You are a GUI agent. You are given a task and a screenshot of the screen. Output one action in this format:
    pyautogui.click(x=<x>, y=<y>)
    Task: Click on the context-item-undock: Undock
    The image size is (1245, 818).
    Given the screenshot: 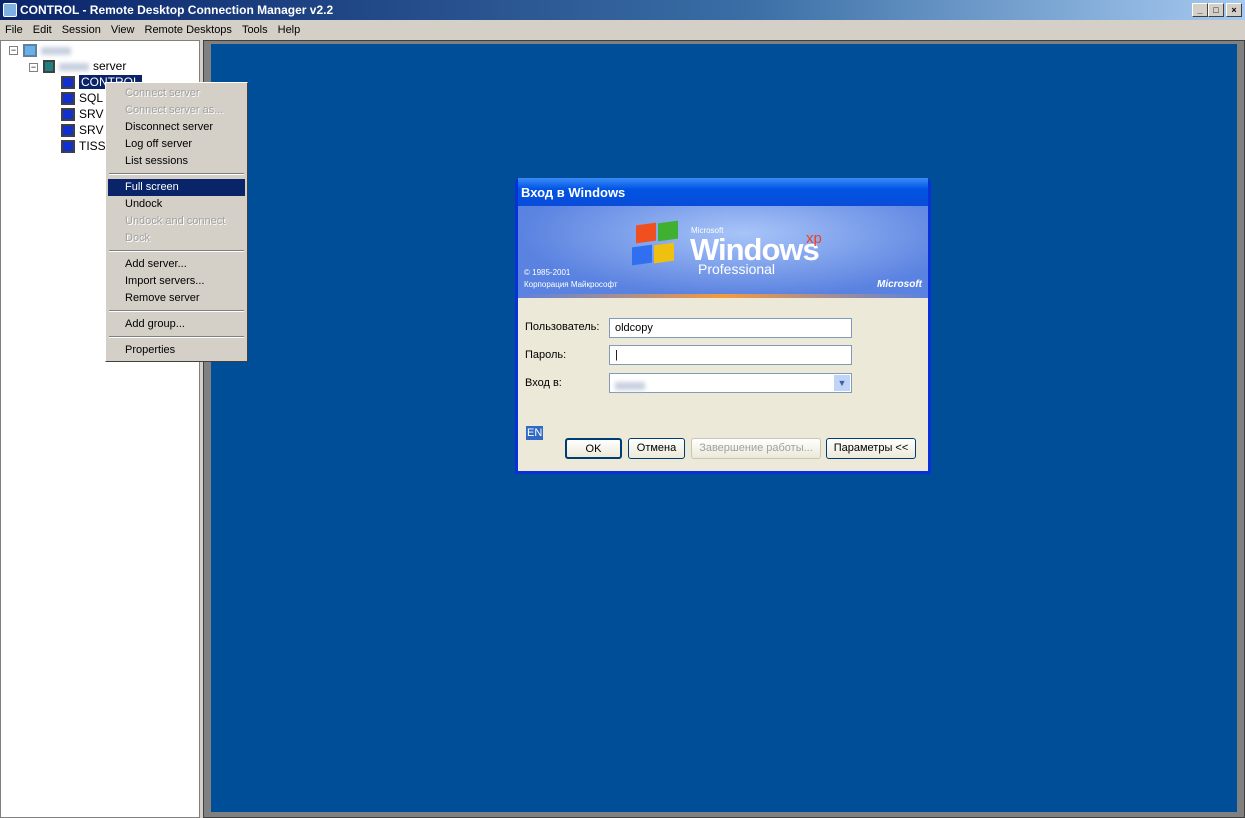 What is the action you would take?
    pyautogui.click(x=176, y=204)
    